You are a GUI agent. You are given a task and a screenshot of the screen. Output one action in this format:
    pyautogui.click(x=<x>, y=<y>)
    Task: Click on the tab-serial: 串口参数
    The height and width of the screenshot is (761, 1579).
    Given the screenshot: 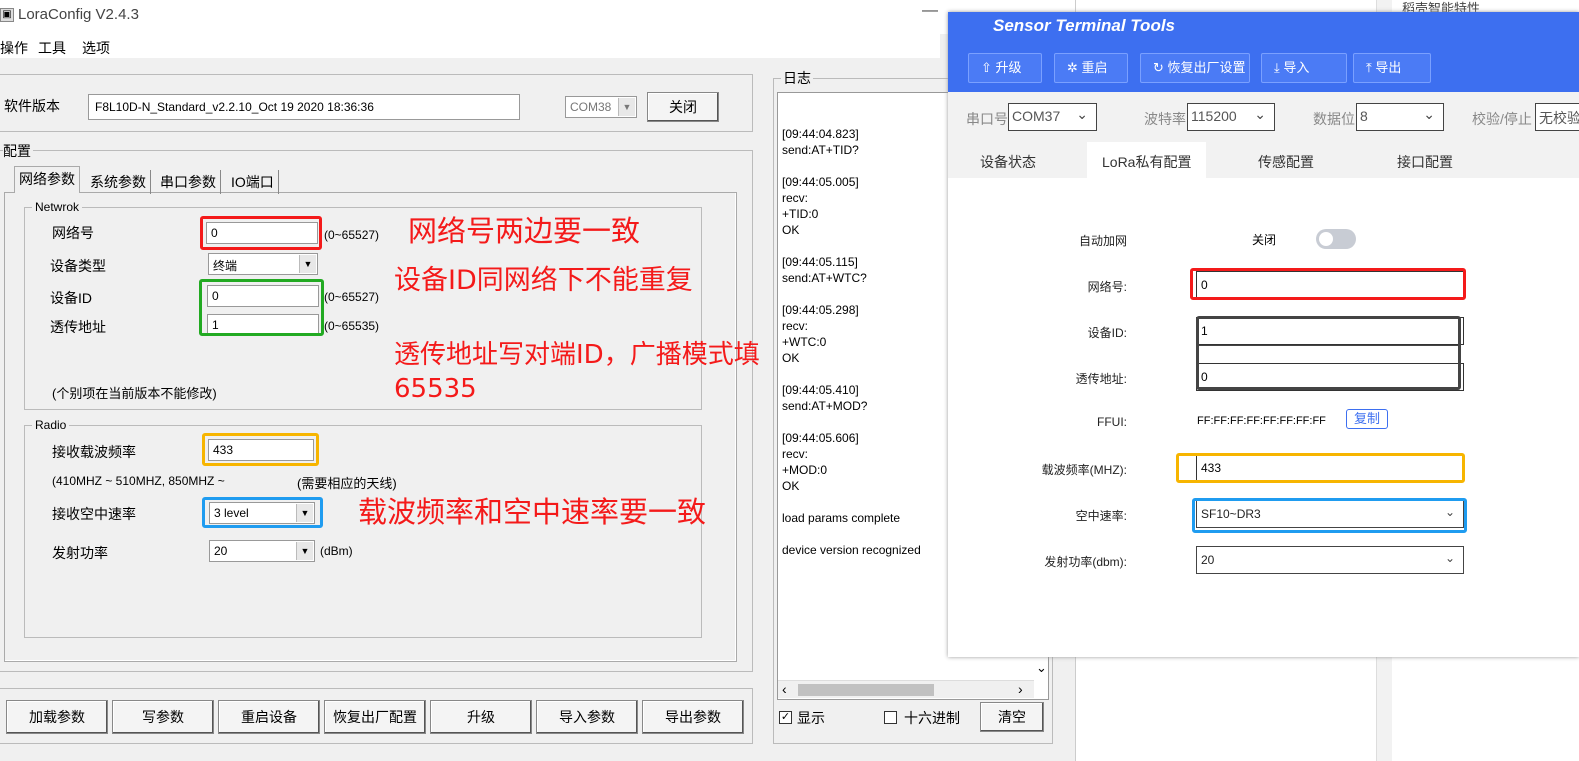 What is the action you would take?
    pyautogui.click(x=188, y=182)
    